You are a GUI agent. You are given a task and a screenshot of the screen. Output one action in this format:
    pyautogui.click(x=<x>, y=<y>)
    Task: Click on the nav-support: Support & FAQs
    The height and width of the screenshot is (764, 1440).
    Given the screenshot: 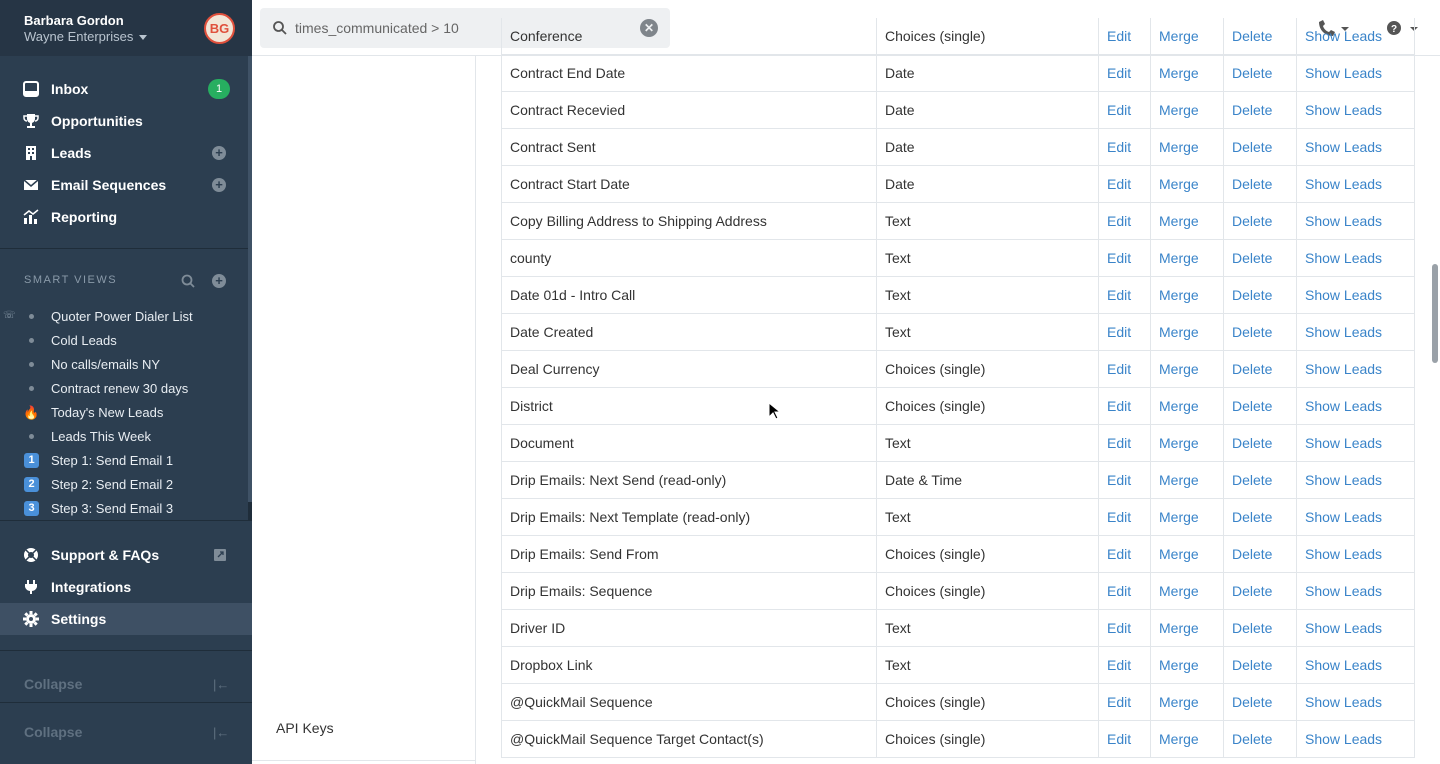 What is the action you would take?
    pyautogui.click(x=126, y=555)
    